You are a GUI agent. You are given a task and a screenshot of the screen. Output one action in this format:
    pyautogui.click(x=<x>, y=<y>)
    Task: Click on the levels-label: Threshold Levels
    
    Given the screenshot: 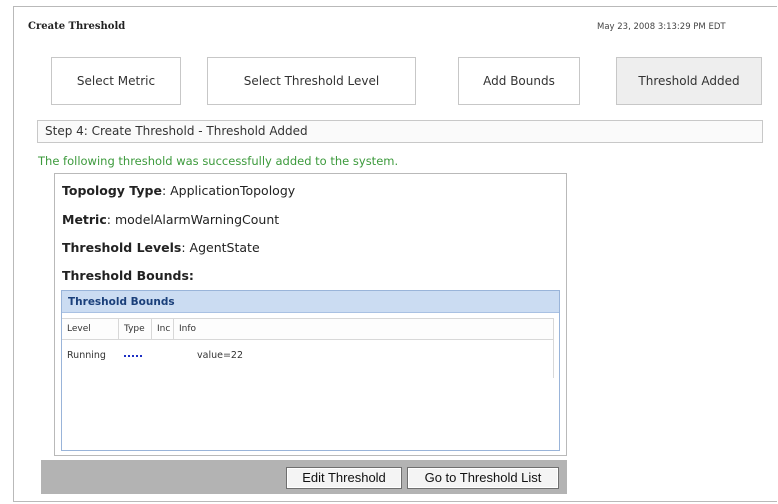 What is the action you would take?
    pyautogui.click(x=122, y=247)
    